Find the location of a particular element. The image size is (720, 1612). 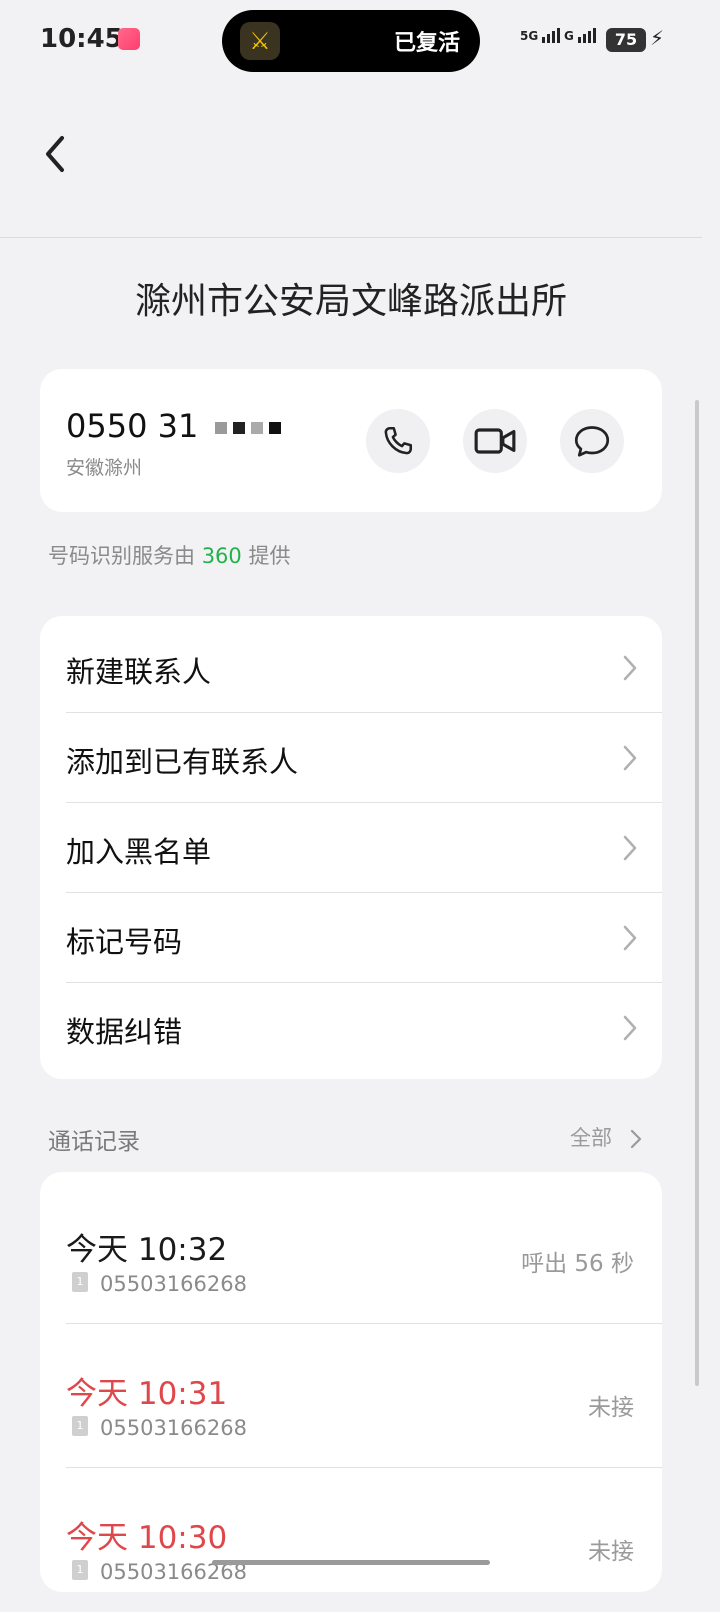

video-icon is located at coordinates (495, 441).